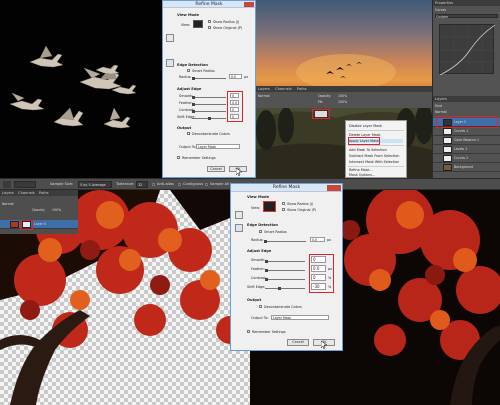 The image size is (500, 405). Describe the element at coordinates (153, 184) in the screenshot. I see `anti-alias-checkbox` at that location.